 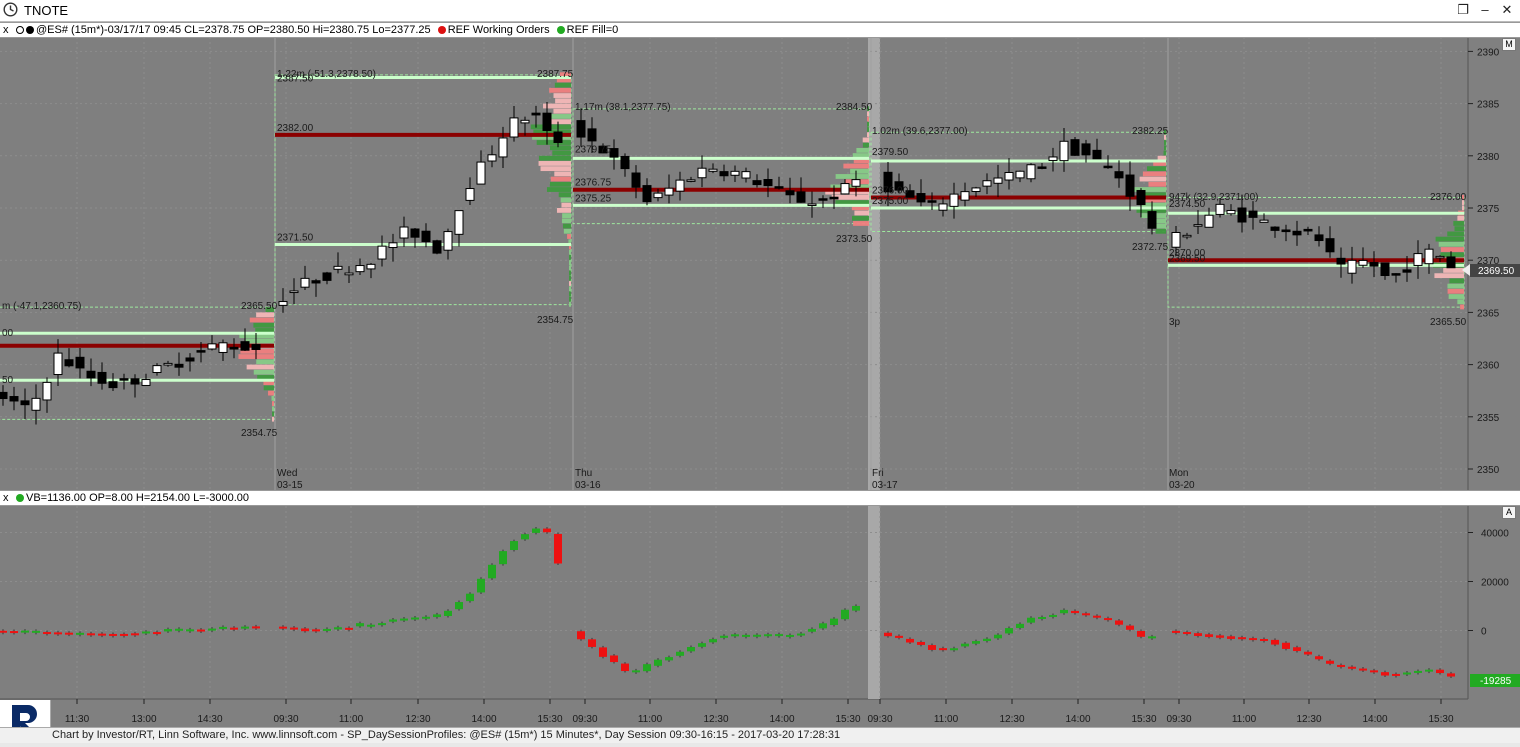 What do you see at coordinates (1509, 512) in the screenshot?
I see `volume-scale-button: A` at bounding box center [1509, 512].